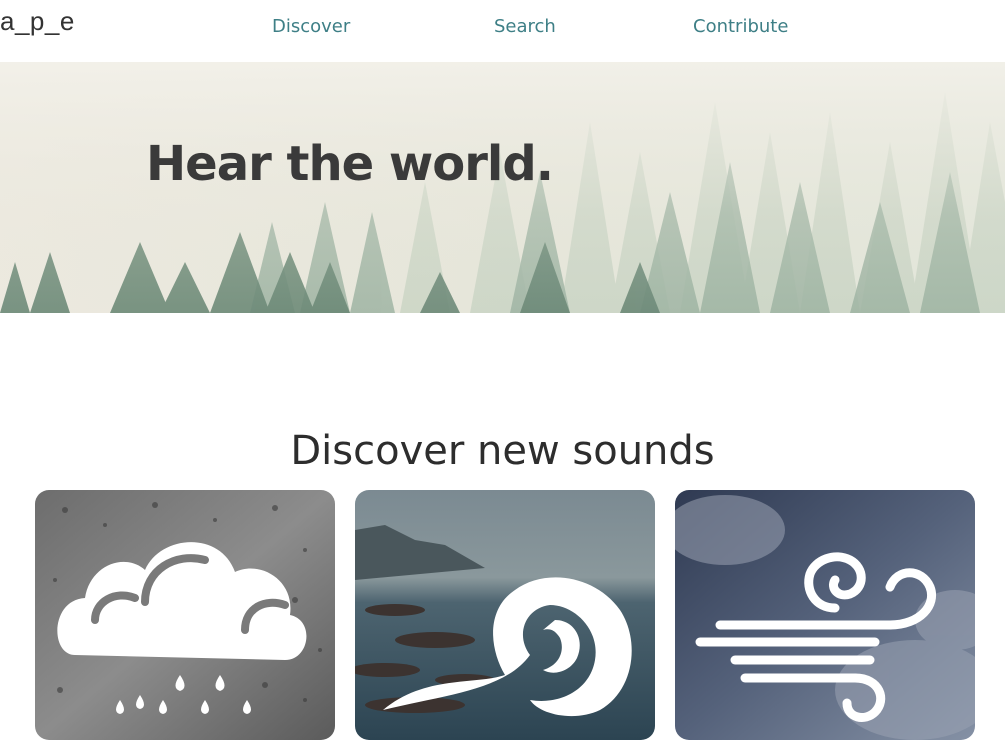 The image size is (1005, 740). I want to click on nav-search-link: Search, so click(525, 26).